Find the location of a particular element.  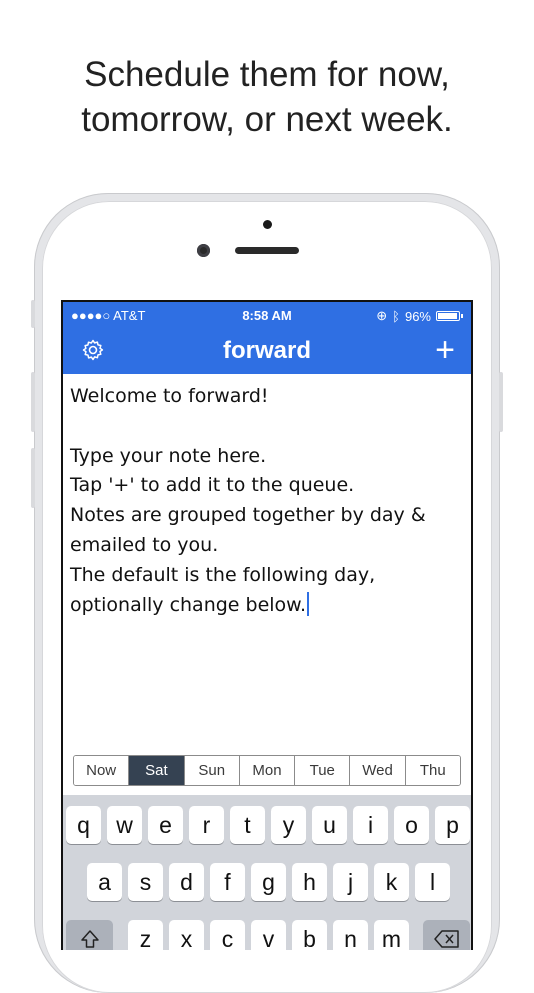

bluetooth-icon: ᛒ is located at coordinates (396, 316).